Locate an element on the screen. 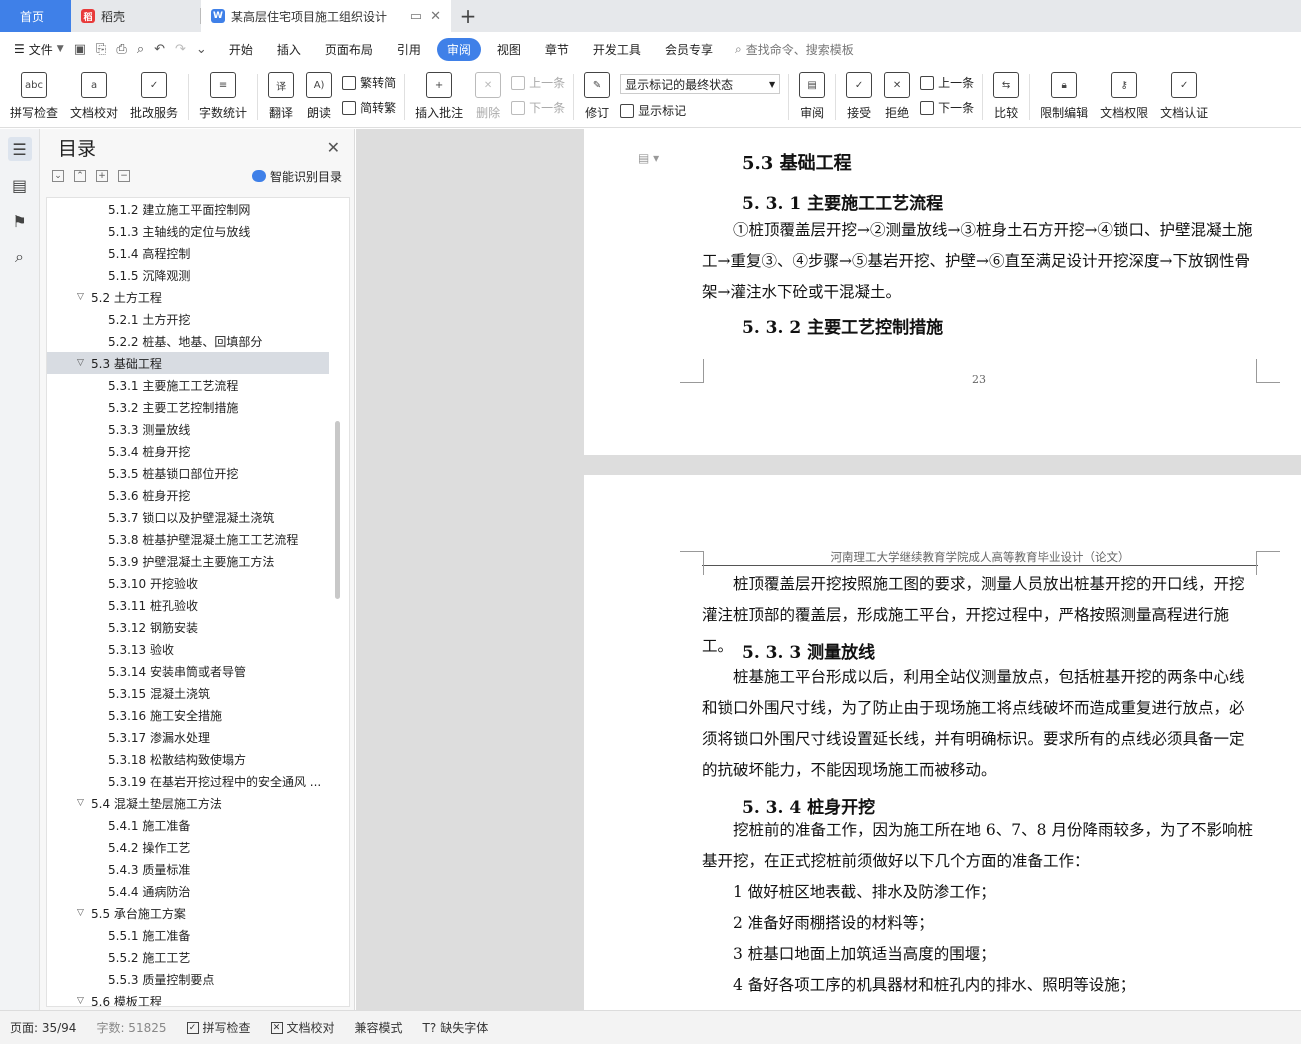 The height and width of the screenshot is (1044, 1301). toc-item: 5.3.4 桩身开挖 is located at coordinates (198, 451).